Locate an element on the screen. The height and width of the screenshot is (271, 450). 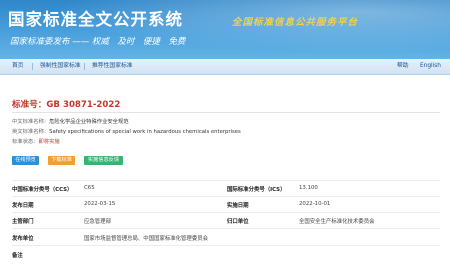
feedback-button: 实施信息反馈 is located at coordinates (103, 160).